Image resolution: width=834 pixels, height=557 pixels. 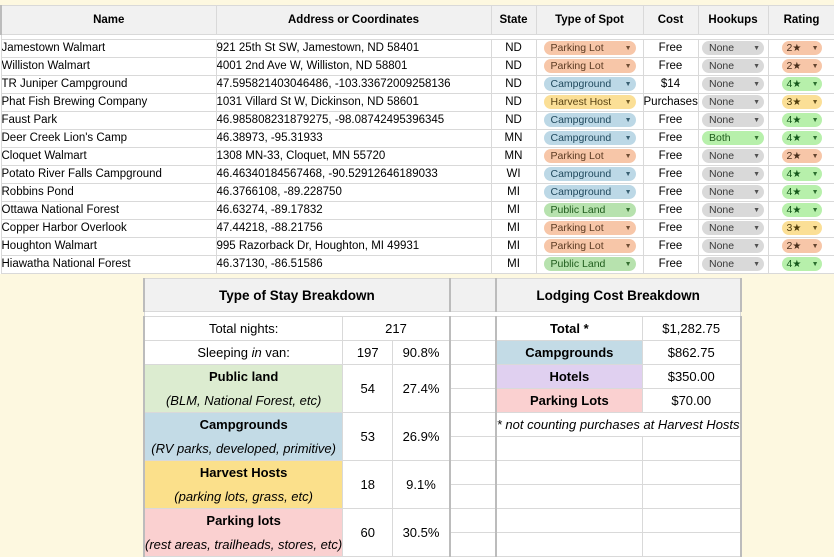 What do you see at coordinates (353, 192) in the screenshot?
I see `cell-address: 46.3766108, -89.228750` at bounding box center [353, 192].